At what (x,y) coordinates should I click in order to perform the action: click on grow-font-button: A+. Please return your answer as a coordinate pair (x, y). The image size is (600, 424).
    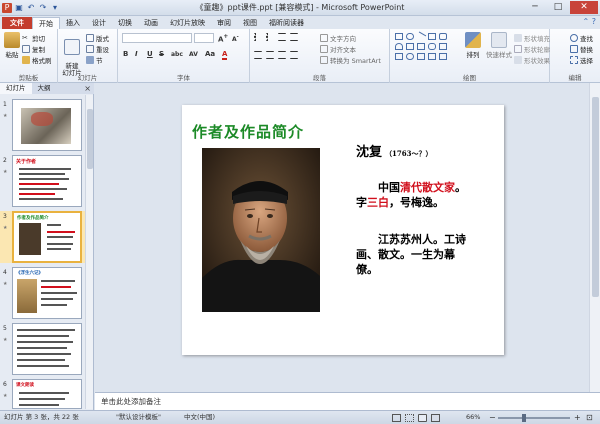
    Looking at the image, I should click on (223, 38).